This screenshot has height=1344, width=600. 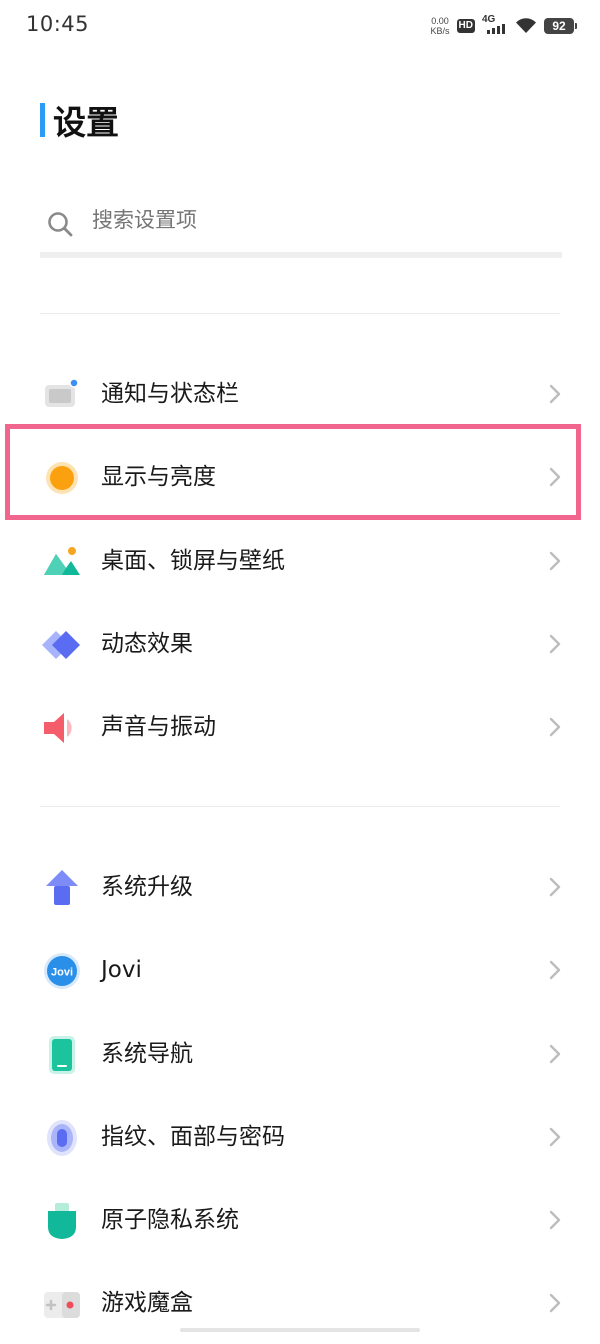 I want to click on network-speed: 0.00 KB/s, so click(x=440, y=26).